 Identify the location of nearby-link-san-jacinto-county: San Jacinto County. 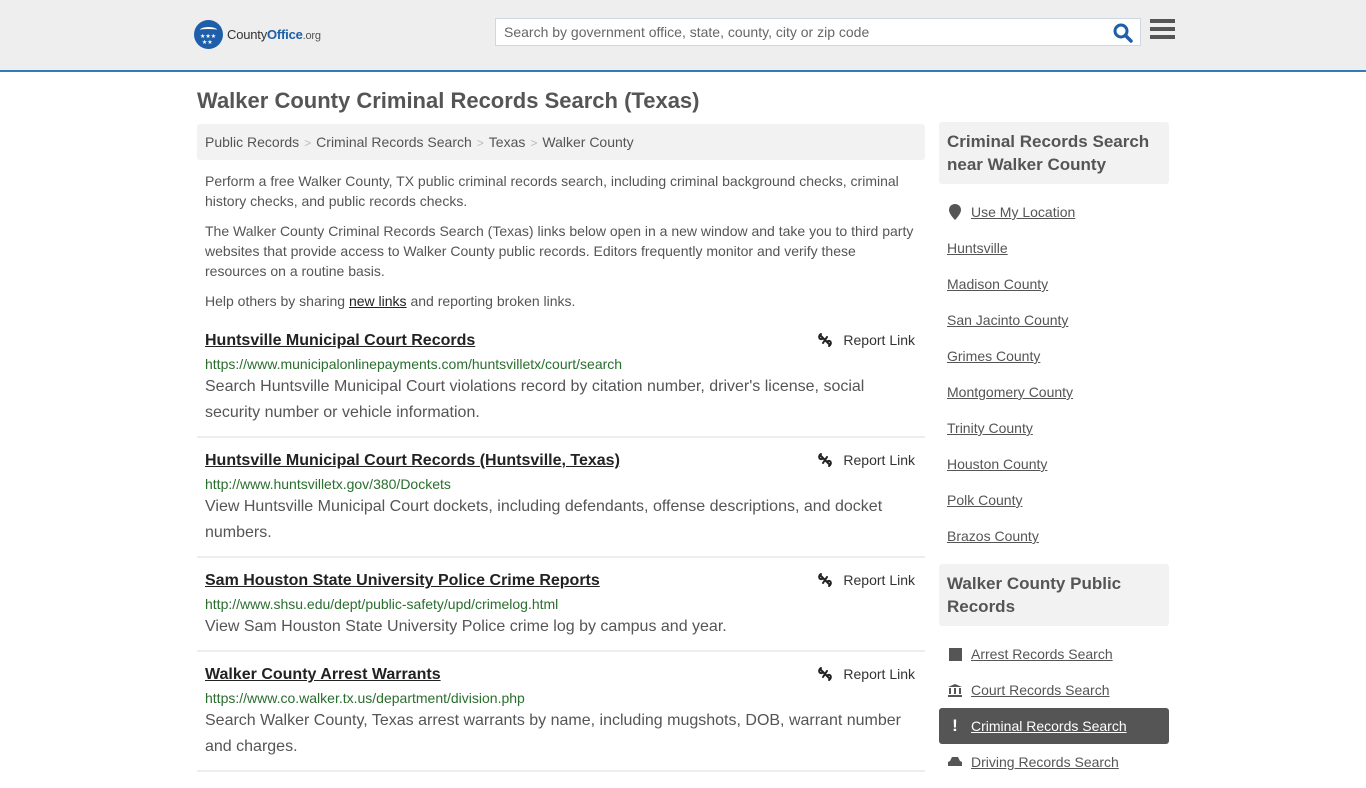
(1007, 320).